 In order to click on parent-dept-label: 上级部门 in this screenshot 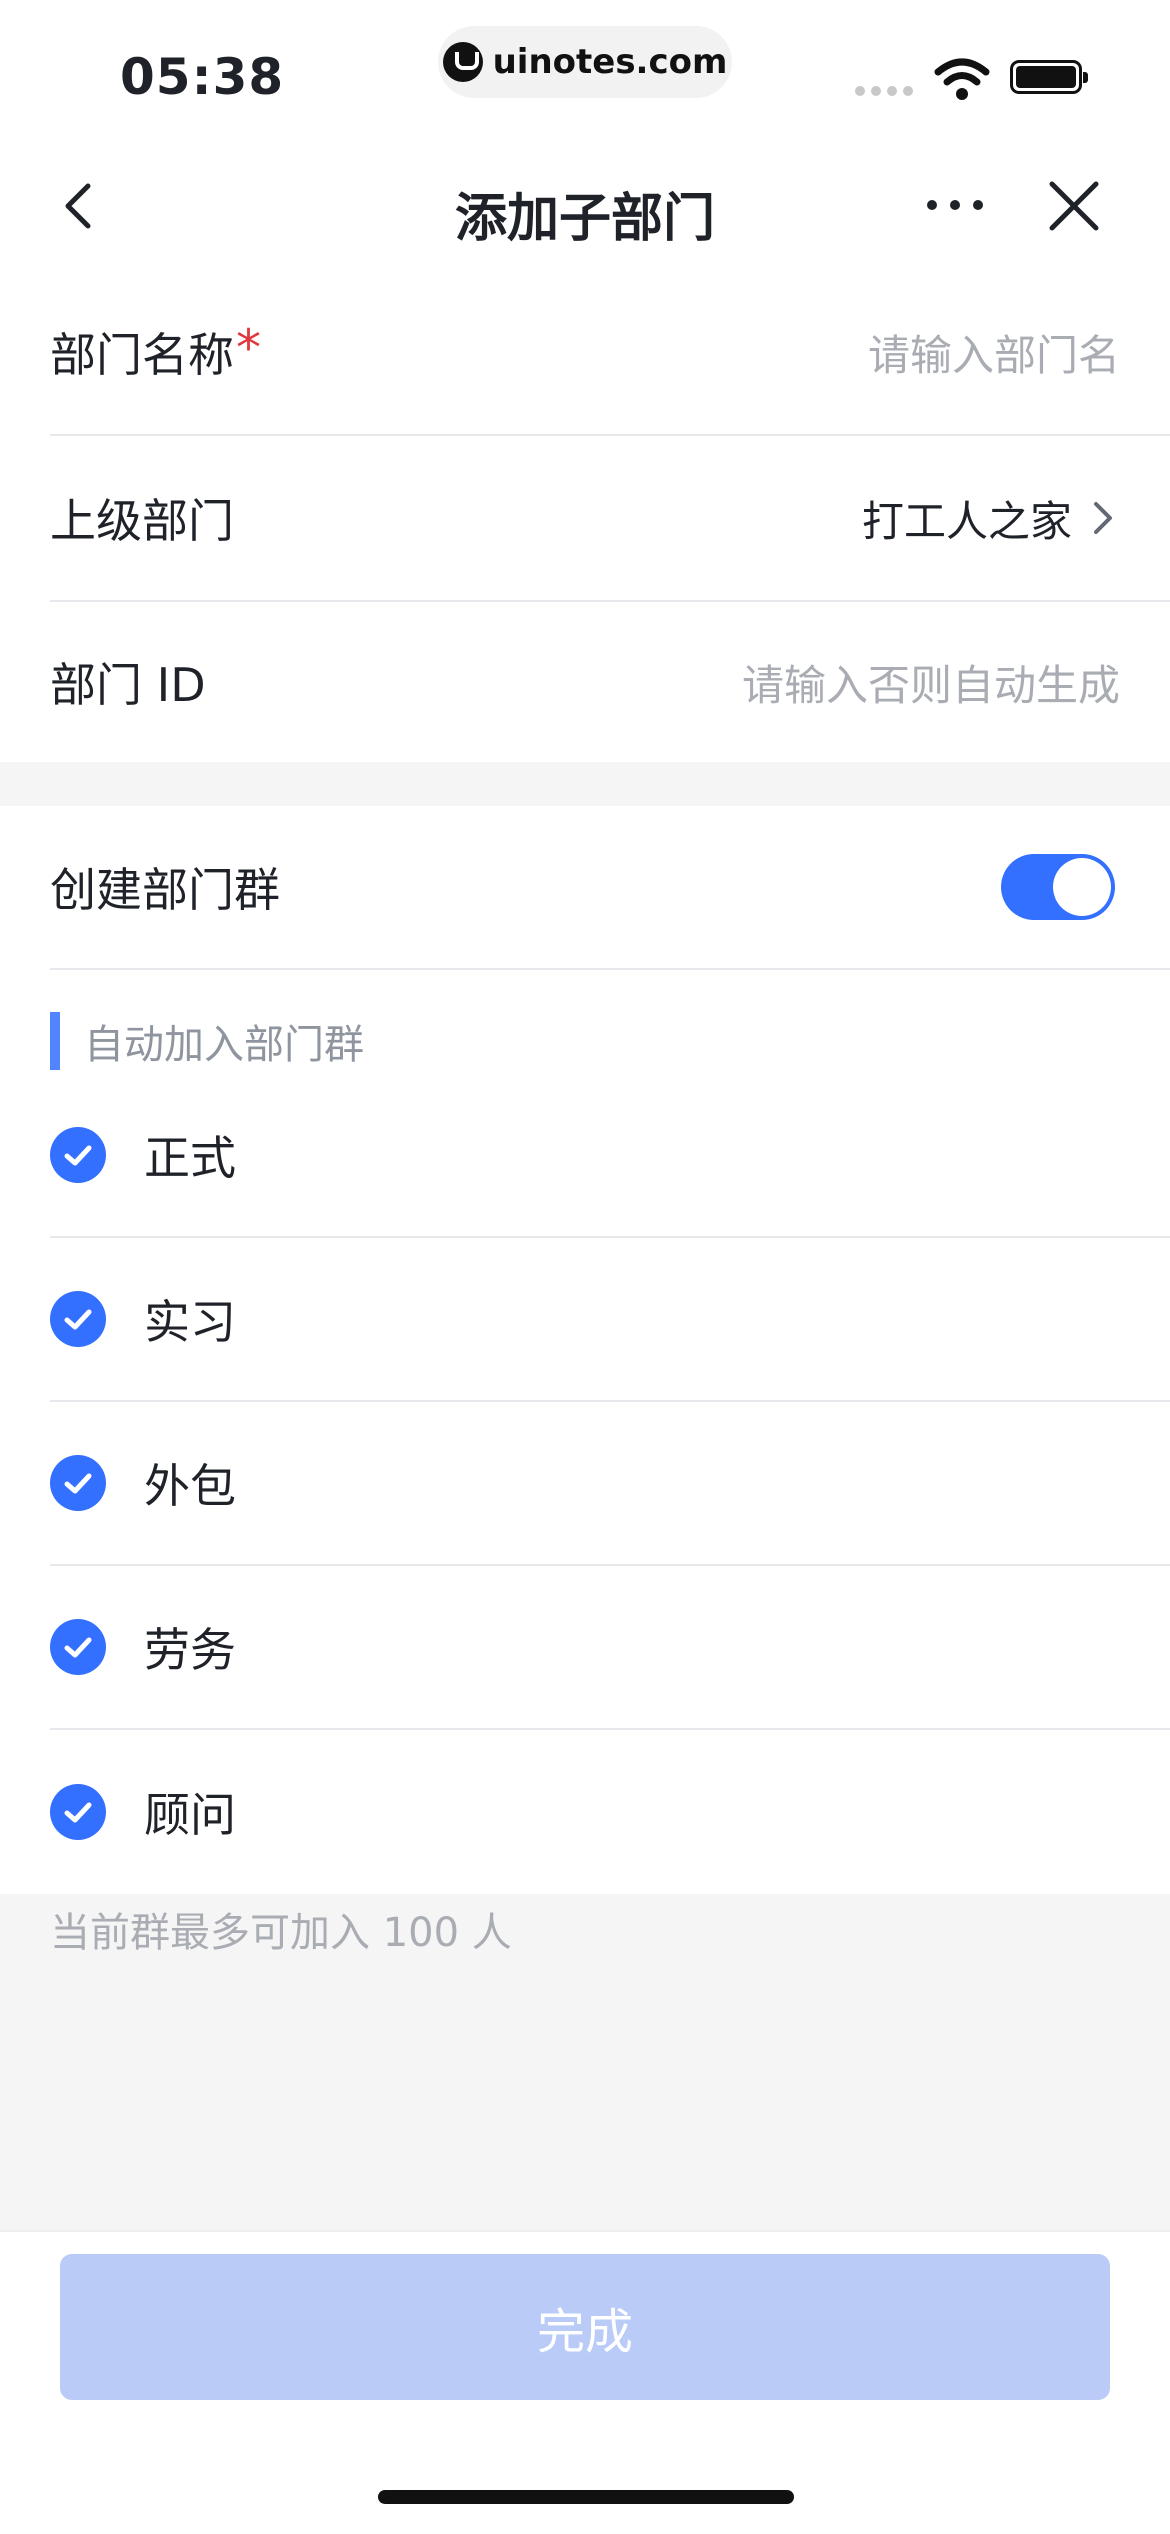, I will do `click(142, 521)`.